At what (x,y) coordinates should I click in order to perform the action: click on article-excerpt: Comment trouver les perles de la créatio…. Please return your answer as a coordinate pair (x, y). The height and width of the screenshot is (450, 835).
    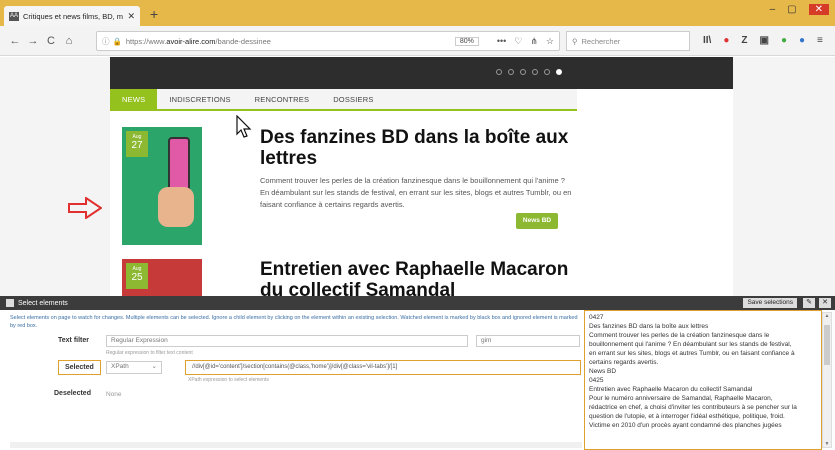
    Looking at the image, I should click on (416, 192).